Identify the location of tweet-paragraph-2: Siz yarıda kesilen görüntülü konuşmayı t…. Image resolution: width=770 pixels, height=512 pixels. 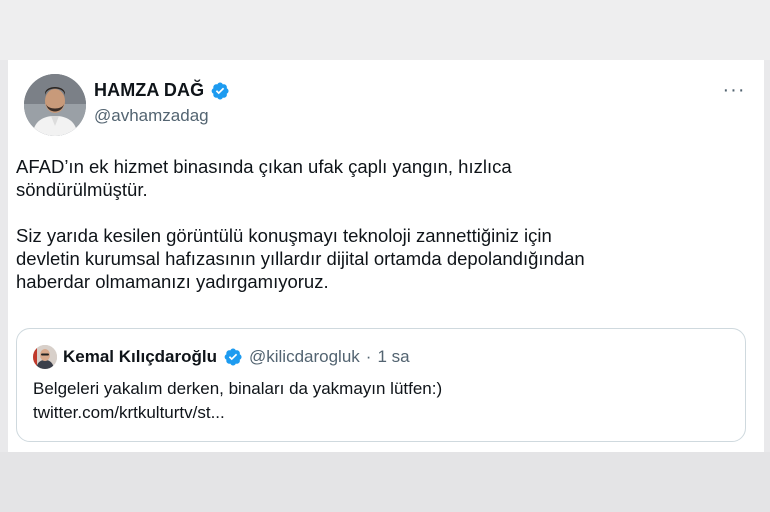
(300, 258).